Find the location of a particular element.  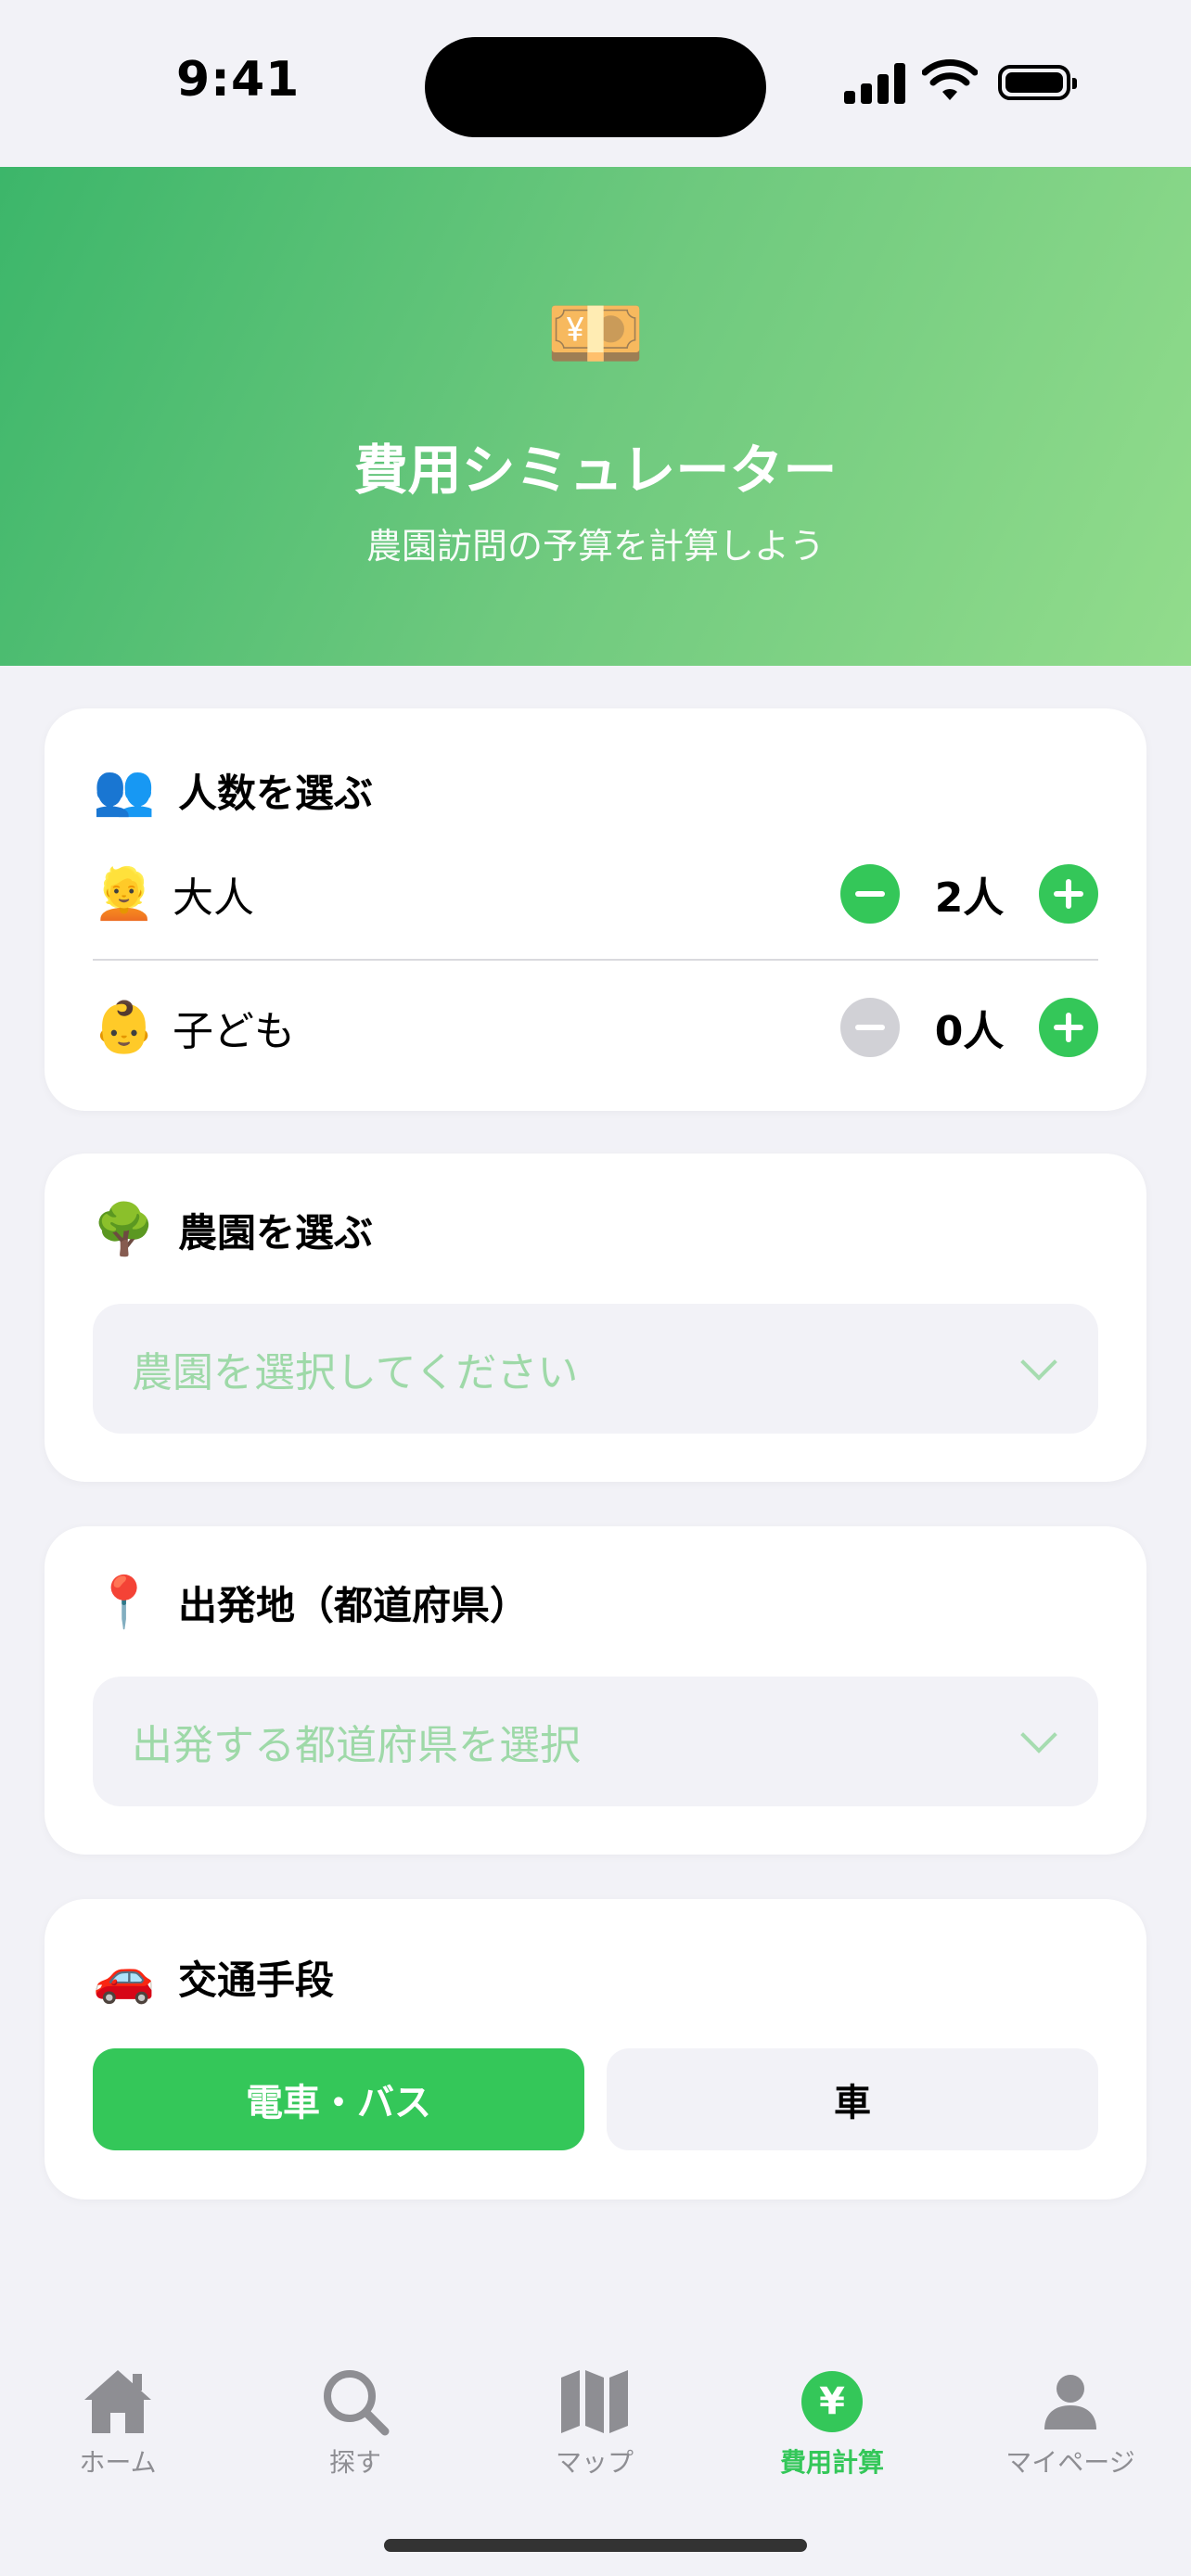

person-icon is located at coordinates (1070, 2402).